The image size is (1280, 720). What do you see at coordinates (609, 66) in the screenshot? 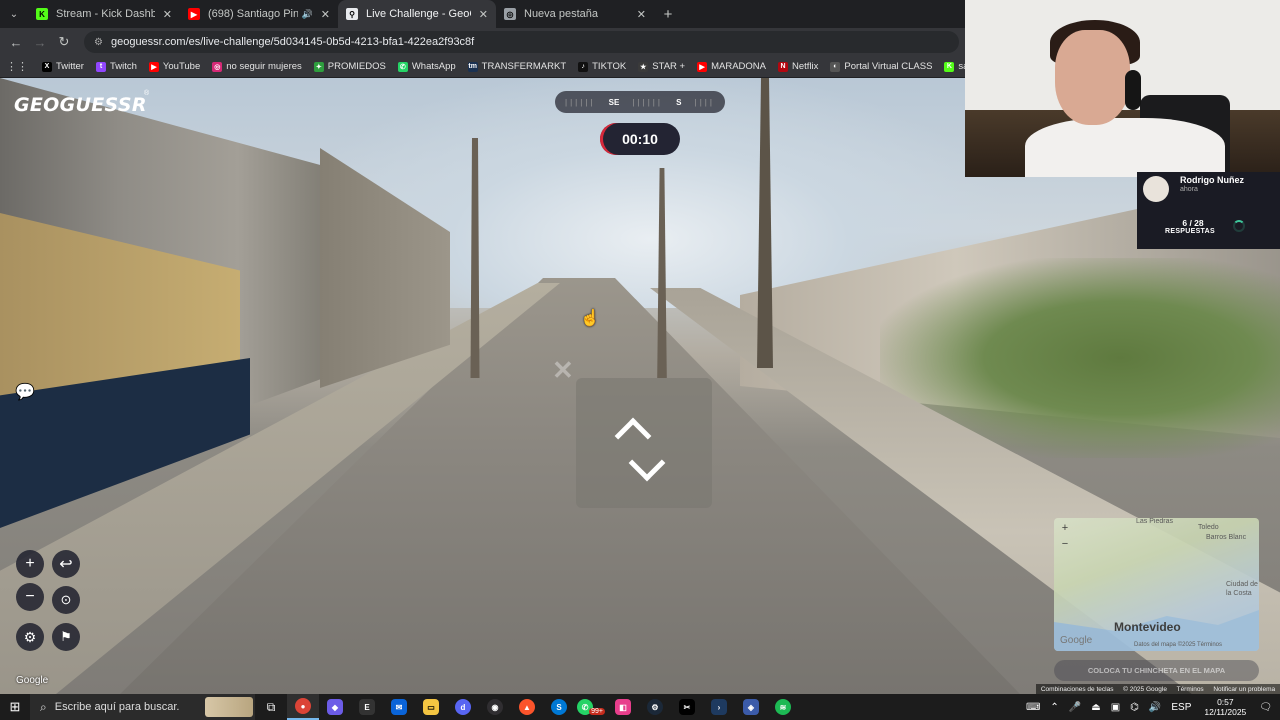
I see `bookmark-label: TIKTOK` at bounding box center [609, 66].